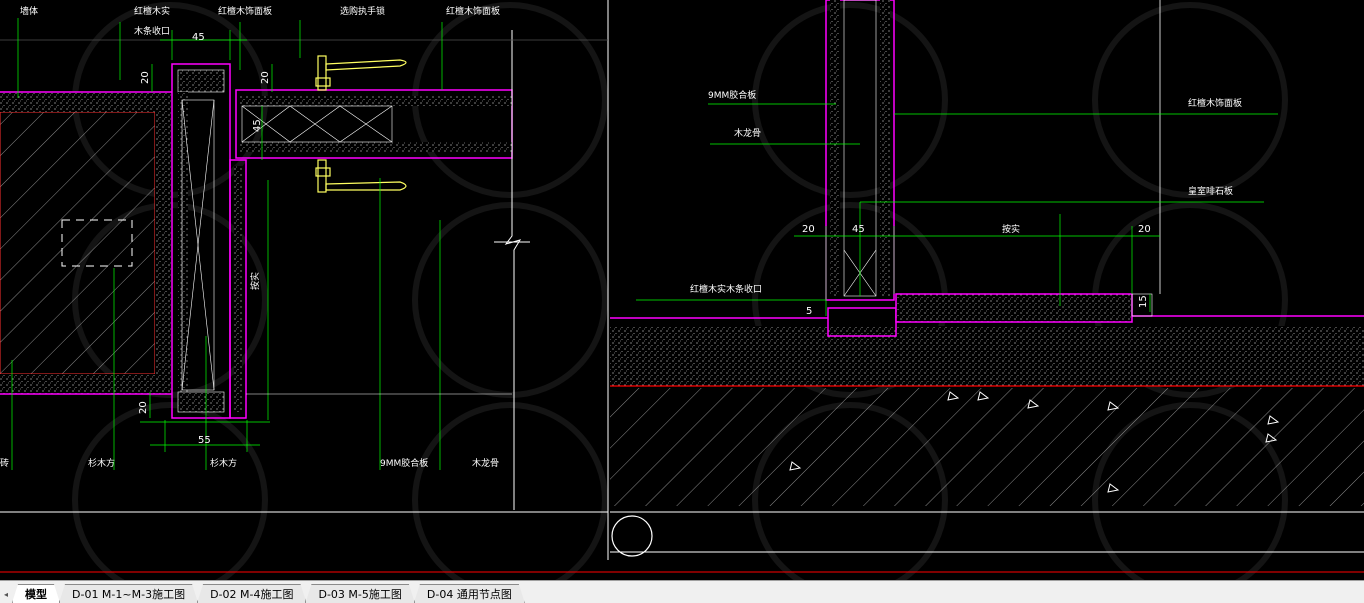 The image size is (1364, 603). I want to click on label-trim-edge: 木条收口, so click(152, 31).